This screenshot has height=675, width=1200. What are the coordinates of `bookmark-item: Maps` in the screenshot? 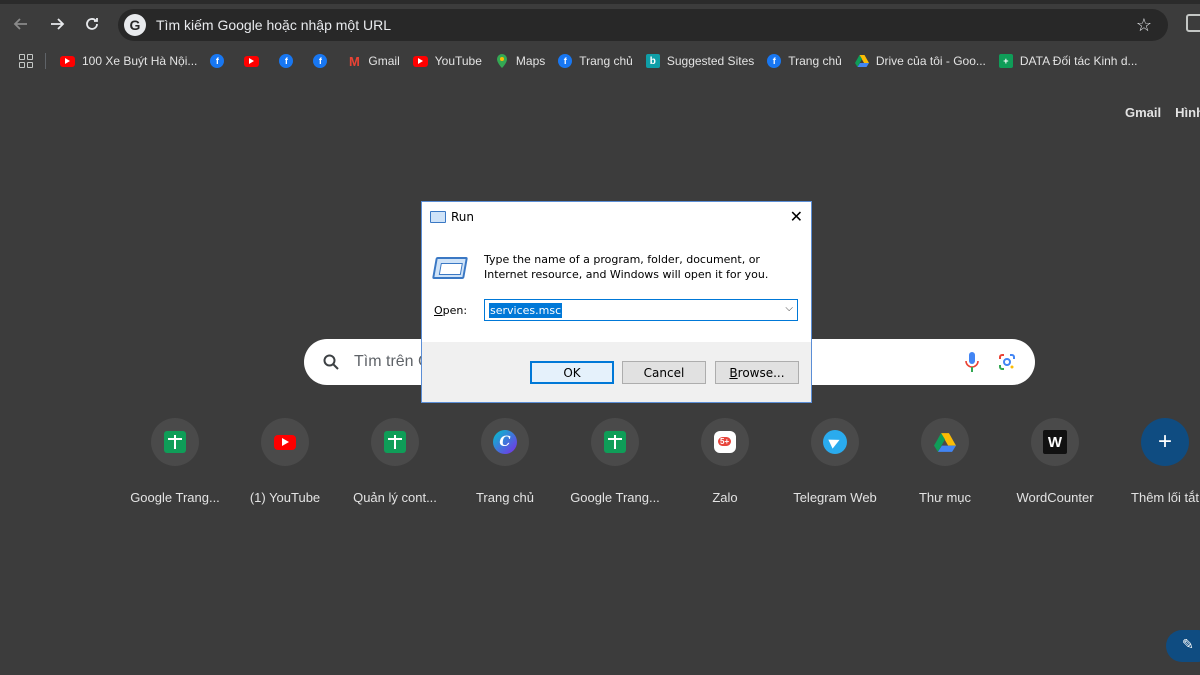 It's located at (520, 61).